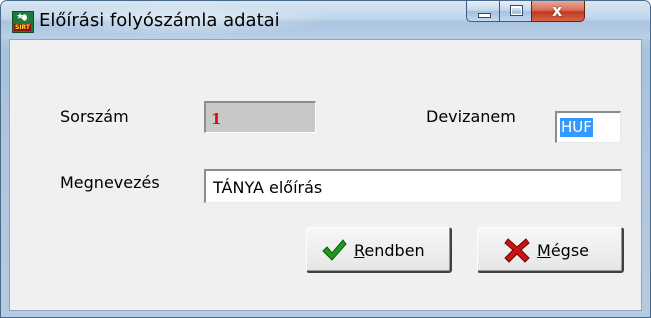 This screenshot has width=651, height=318. Describe the element at coordinates (334, 250) in the screenshot. I see `checkmark-icon` at that location.